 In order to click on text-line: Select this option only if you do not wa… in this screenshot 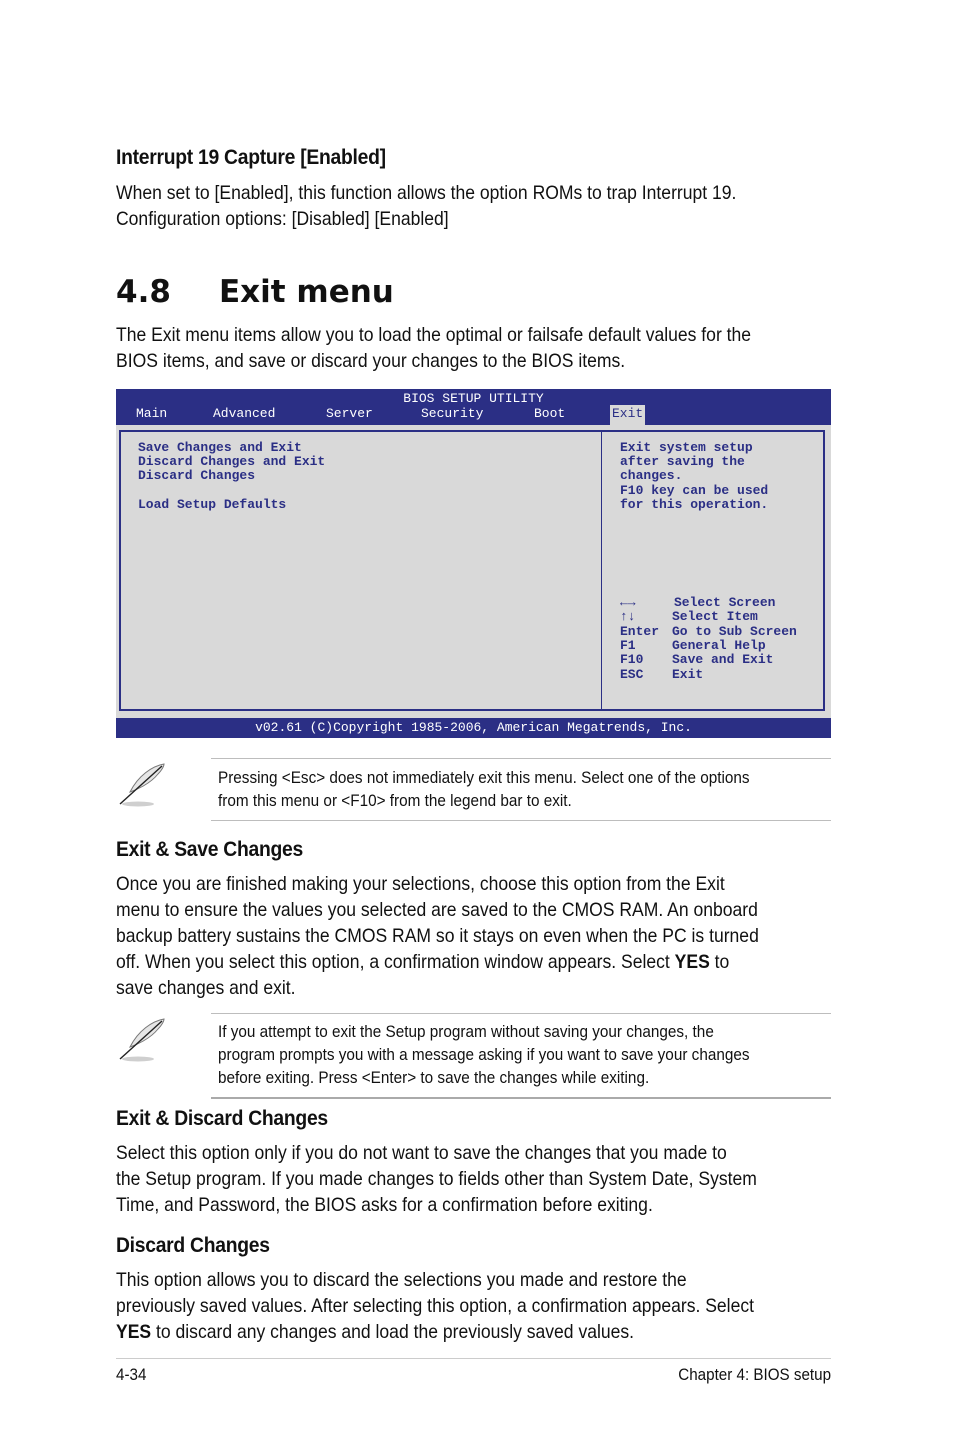, I will do `click(421, 1153)`.